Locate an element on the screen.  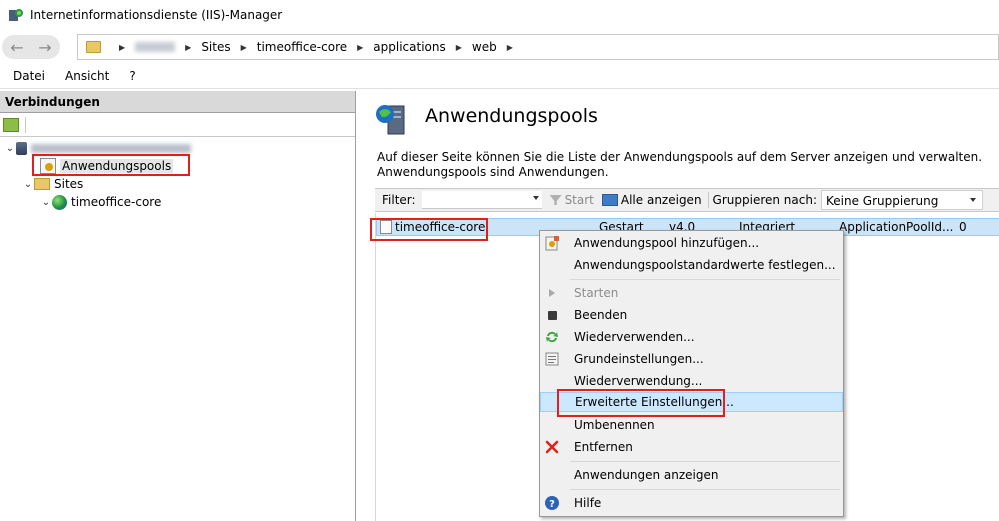
breadcrumb-web: web is located at coordinates (484, 47).